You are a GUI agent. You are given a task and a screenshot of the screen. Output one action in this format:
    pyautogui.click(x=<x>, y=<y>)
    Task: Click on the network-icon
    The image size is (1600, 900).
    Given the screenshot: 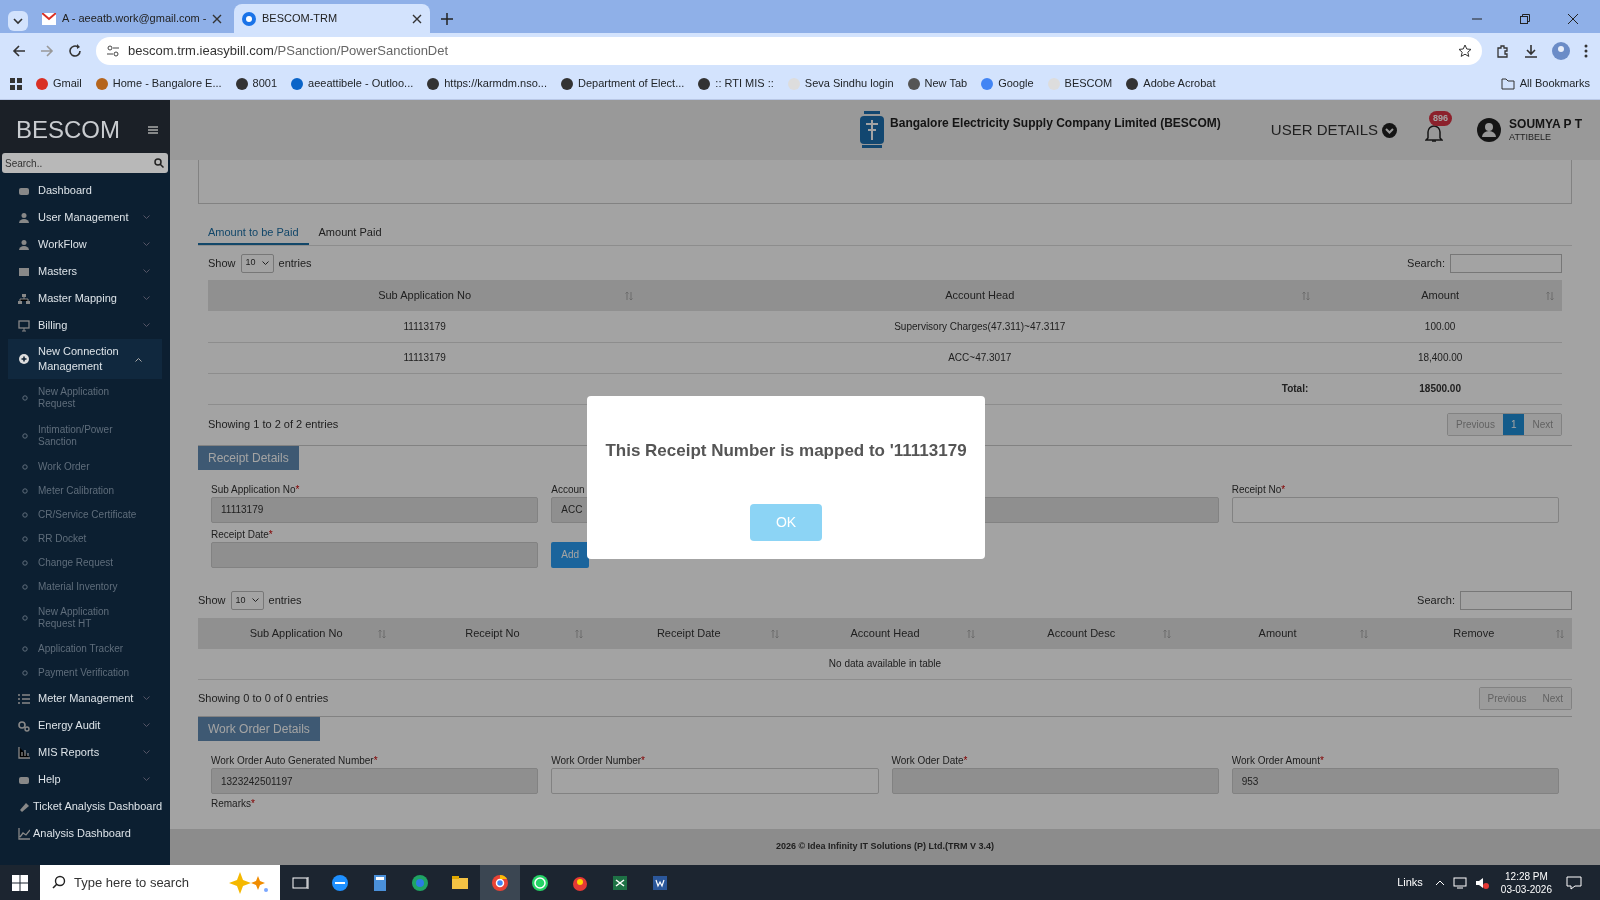 What is the action you would take?
    pyautogui.click(x=1459, y=882)
    